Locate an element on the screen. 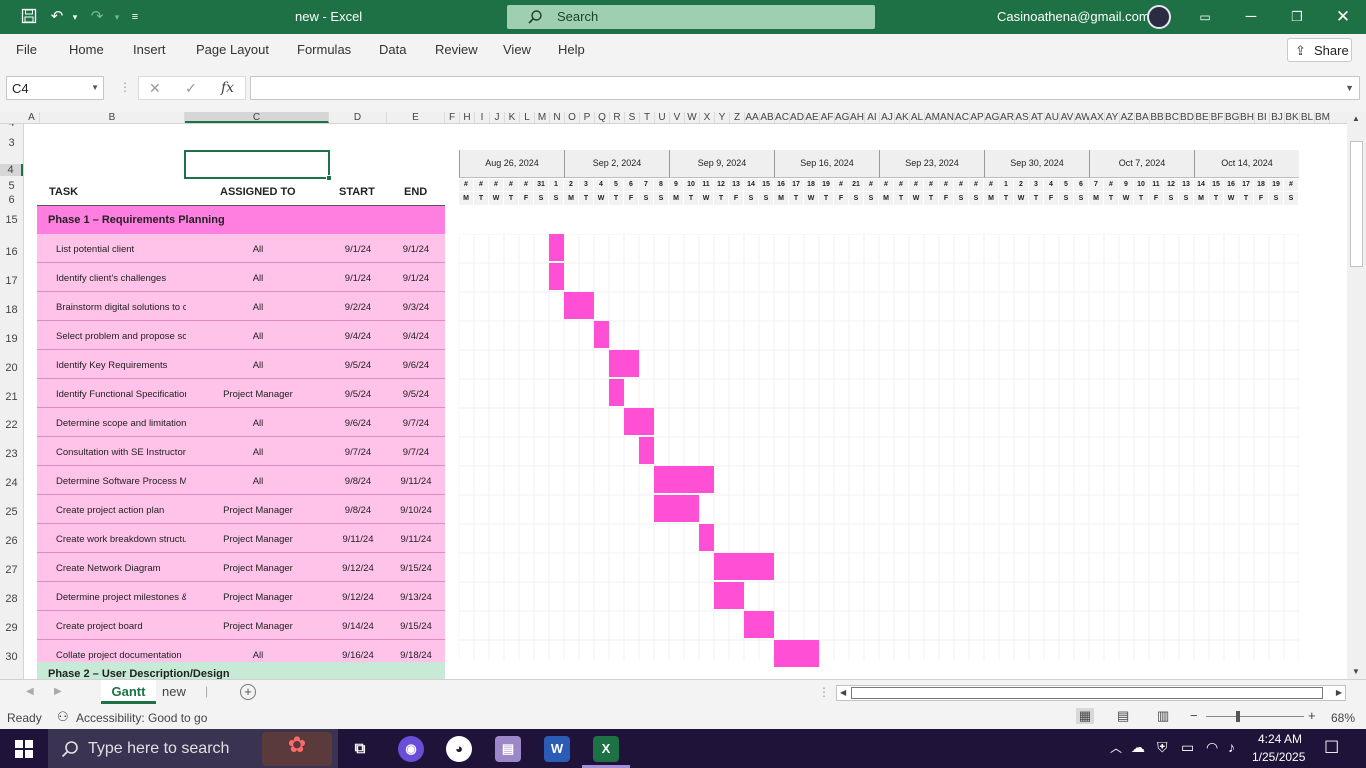 The width and height of the screenshot is (1366, 768). column-header-h: H is located at coordinates (467, 117).